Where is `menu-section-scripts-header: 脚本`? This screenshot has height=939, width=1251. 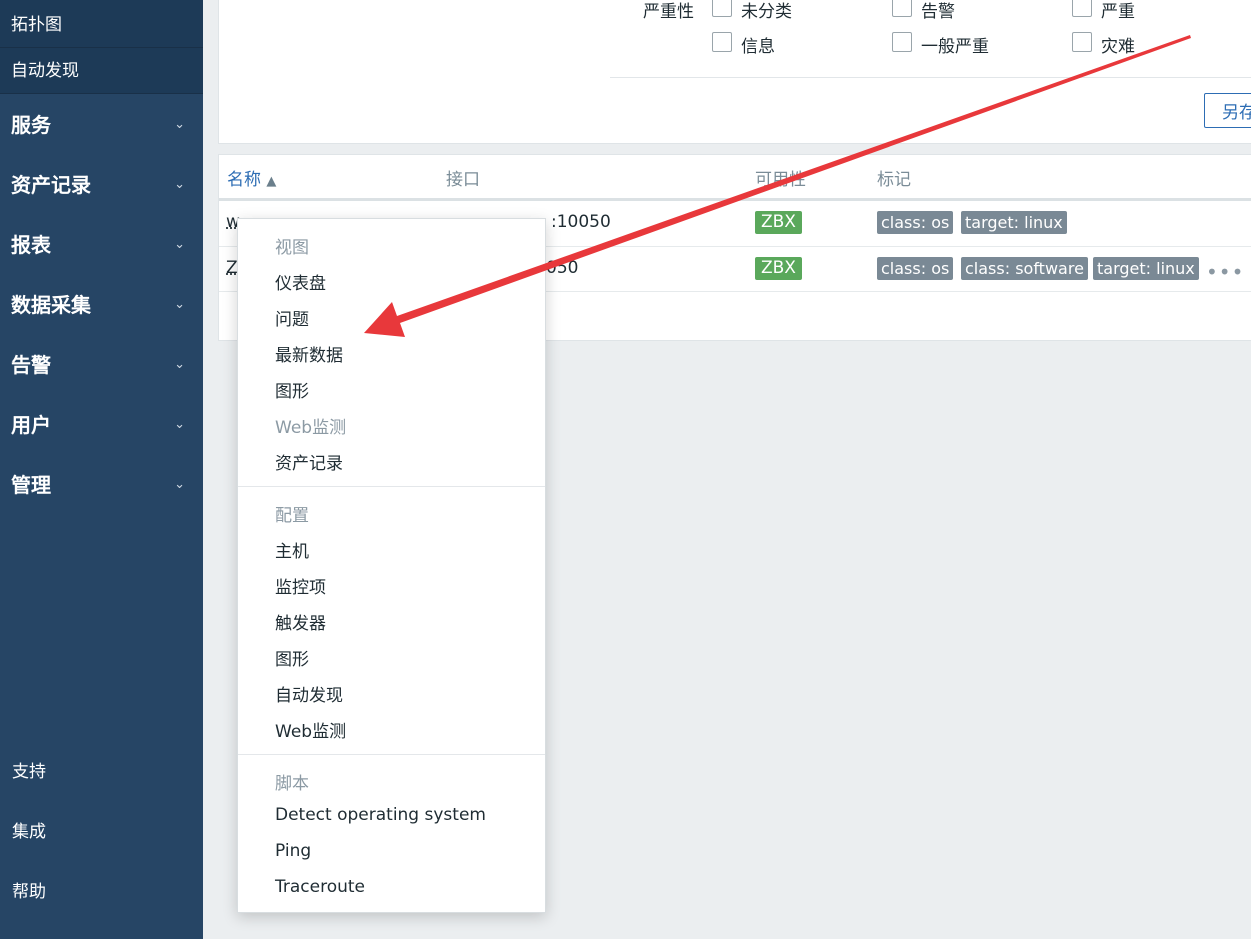 menu-section-scripts-header: 脚本 is located at coordinates (292, 784).